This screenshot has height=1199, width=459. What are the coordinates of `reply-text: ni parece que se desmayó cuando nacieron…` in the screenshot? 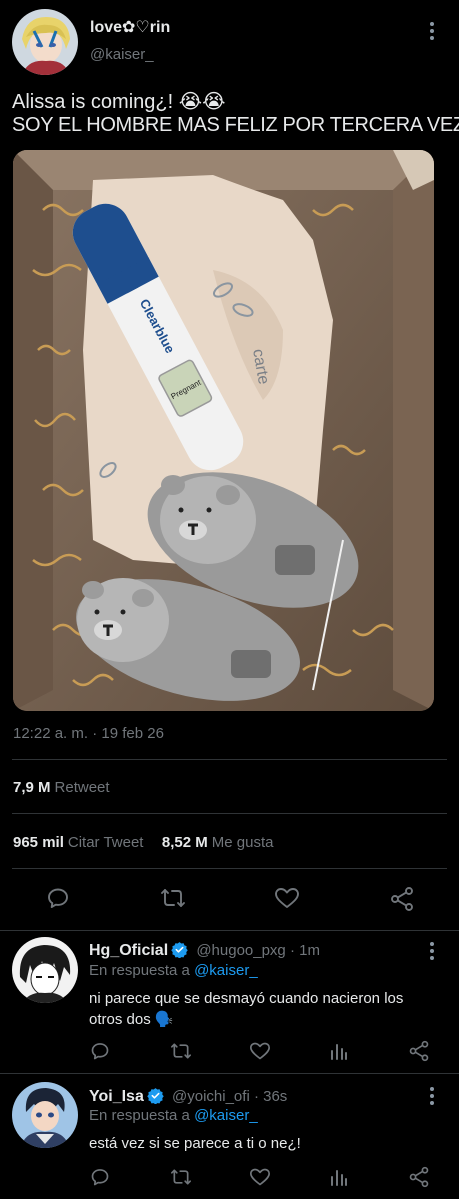 It's located at (246, 1009).